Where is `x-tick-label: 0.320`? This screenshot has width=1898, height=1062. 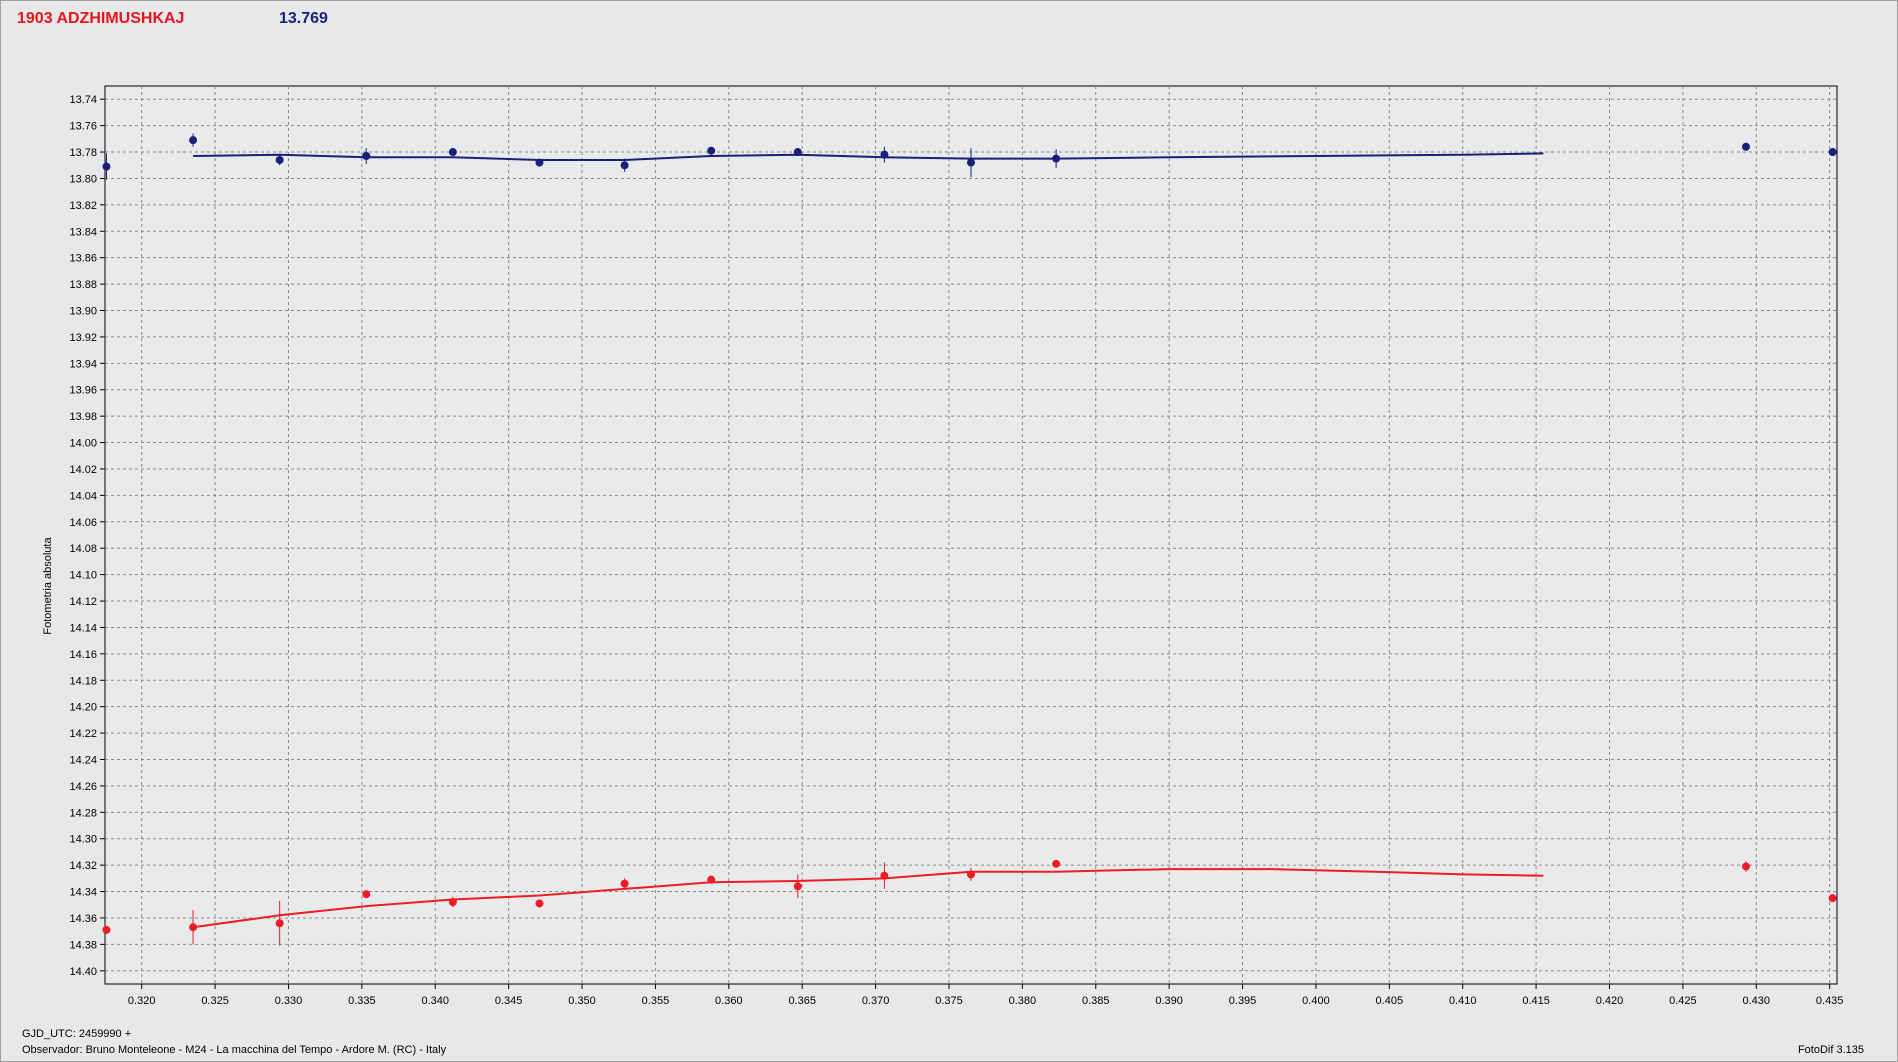
x-tick-label: 0.320 is located at coordinates (142, 1001).